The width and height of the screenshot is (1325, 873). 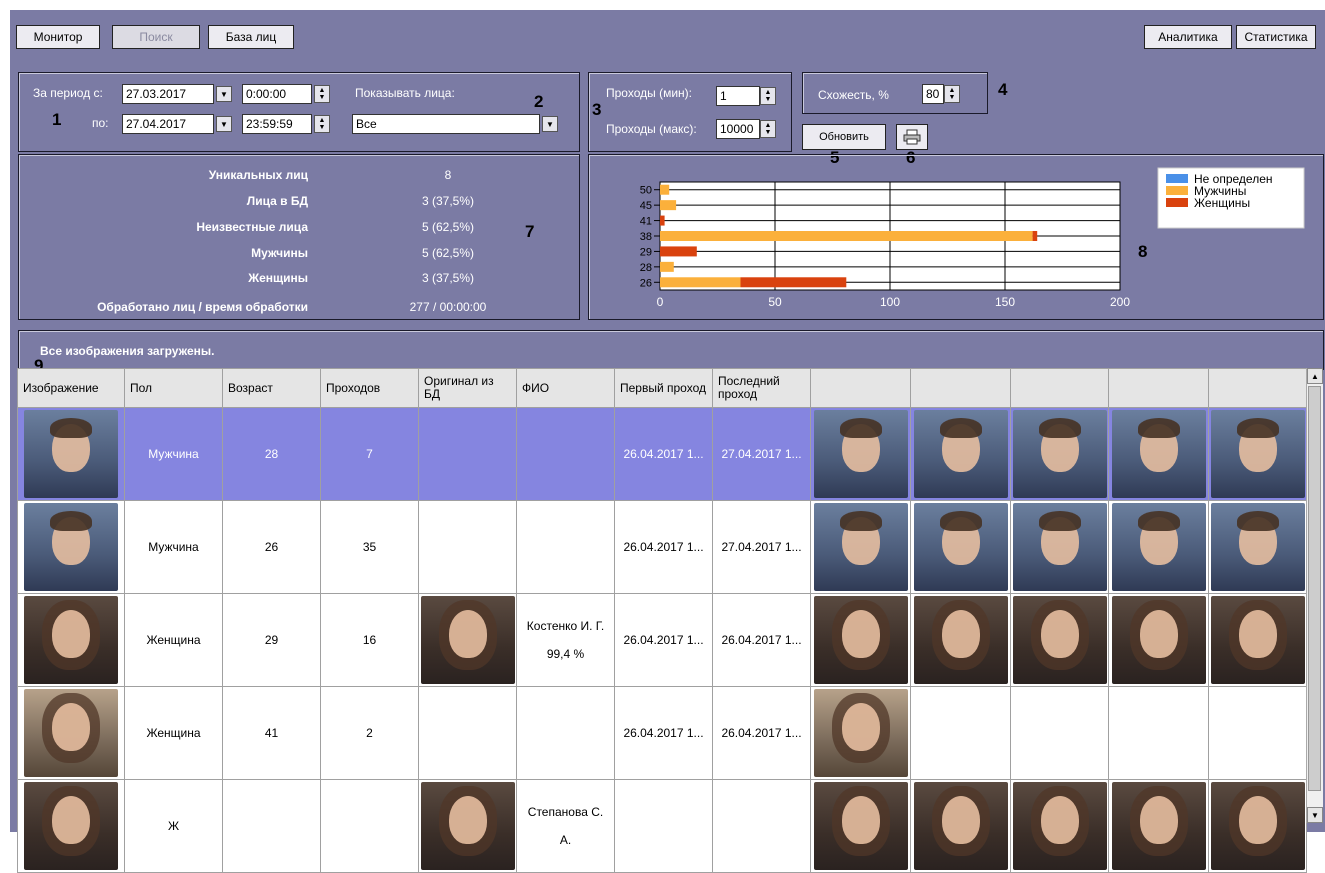 I want to click on passes-min-spinner-icon: ▲ ▼, so click(x=768, y=96).